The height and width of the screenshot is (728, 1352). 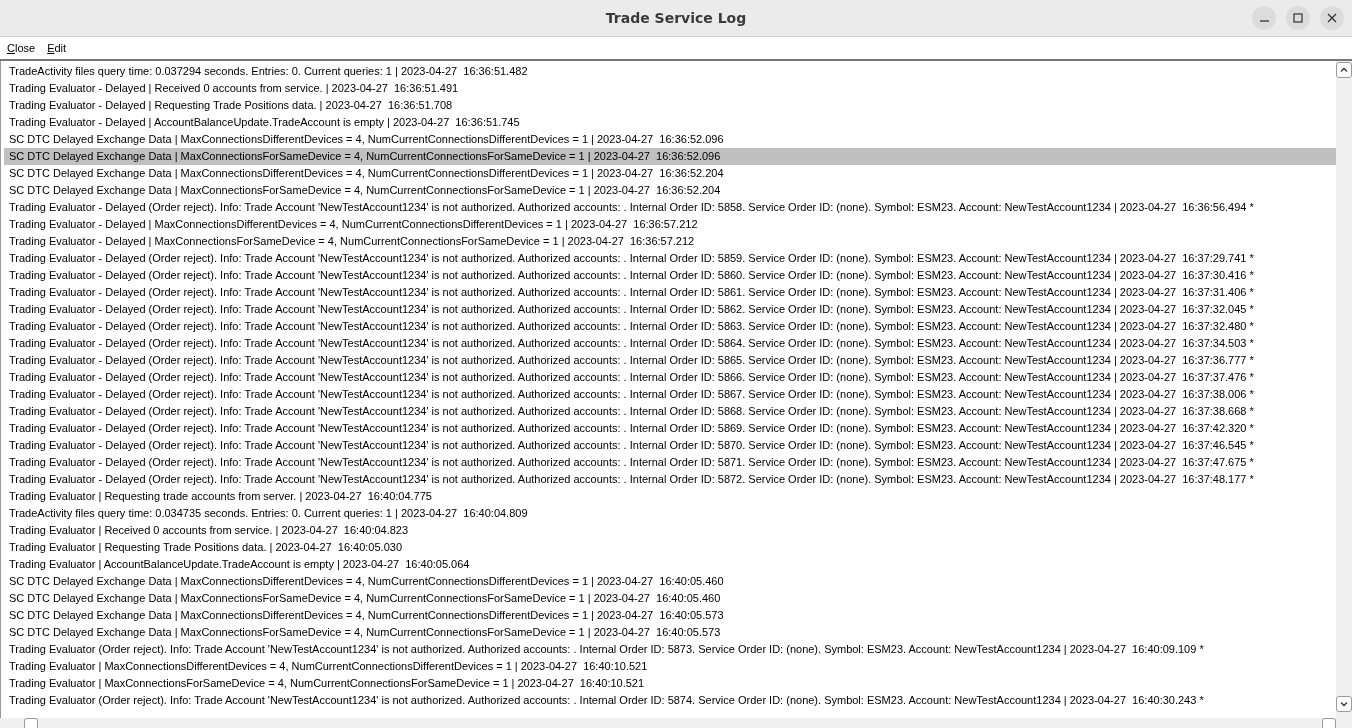 I want to click on log-line: Trading Evaluator - Delayed | AccountBalanceUpdate.TradeAccount is empty | 2023-04-27 16:36:51.745, so click(x=670, y=122).